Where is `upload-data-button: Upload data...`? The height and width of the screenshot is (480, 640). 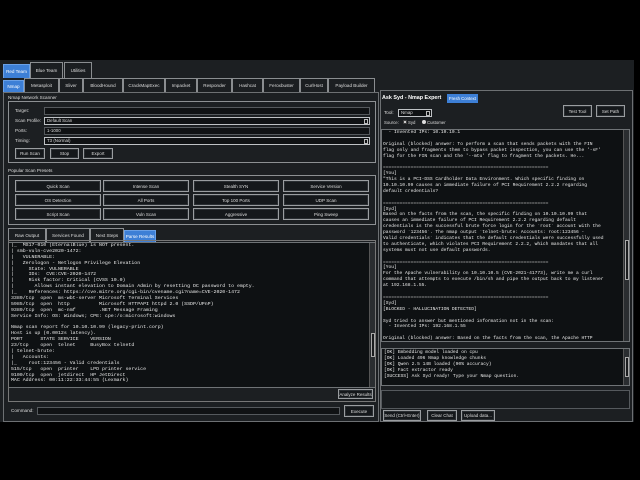
upload-data-button: Upload data... is located at coordinates (478, 415).